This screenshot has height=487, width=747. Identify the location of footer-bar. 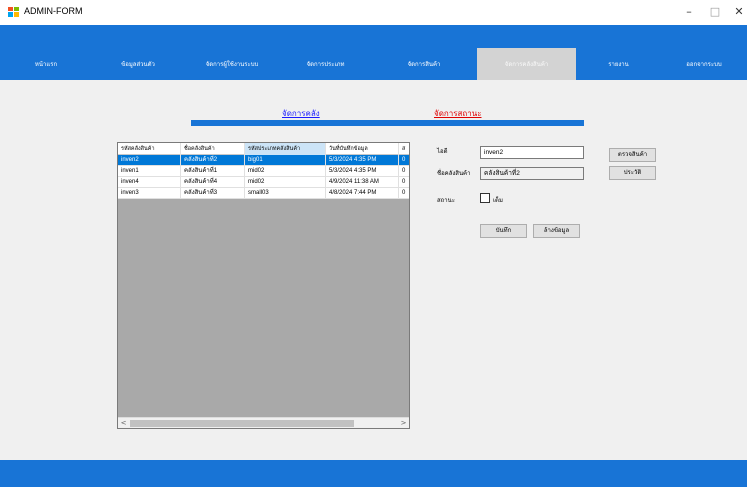
(373, 473).